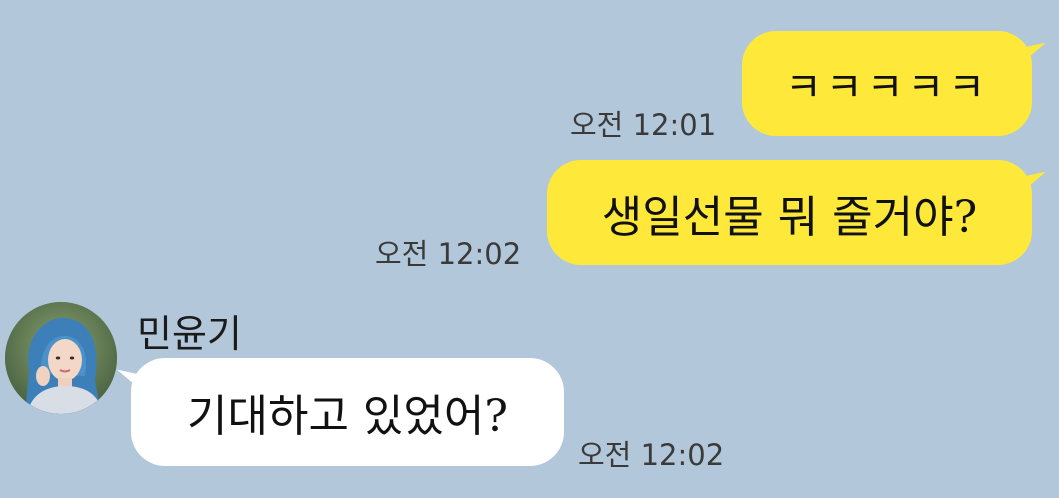  I want to click on sender-name: 민윤기, so click(189, 334).